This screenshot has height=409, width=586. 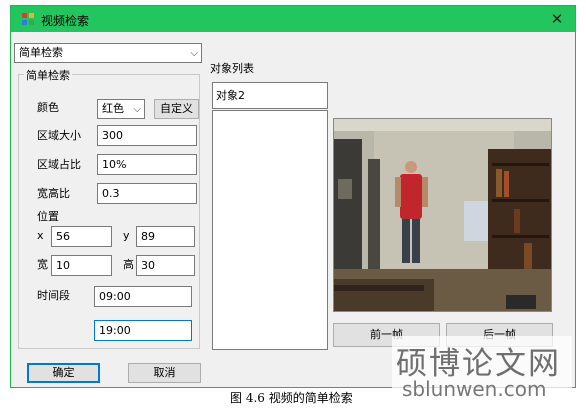 What do you see at coordinates (41, 52) in the screenshot?
I see `search-mode-value: 简单检索` at bounding box center [41, 52].